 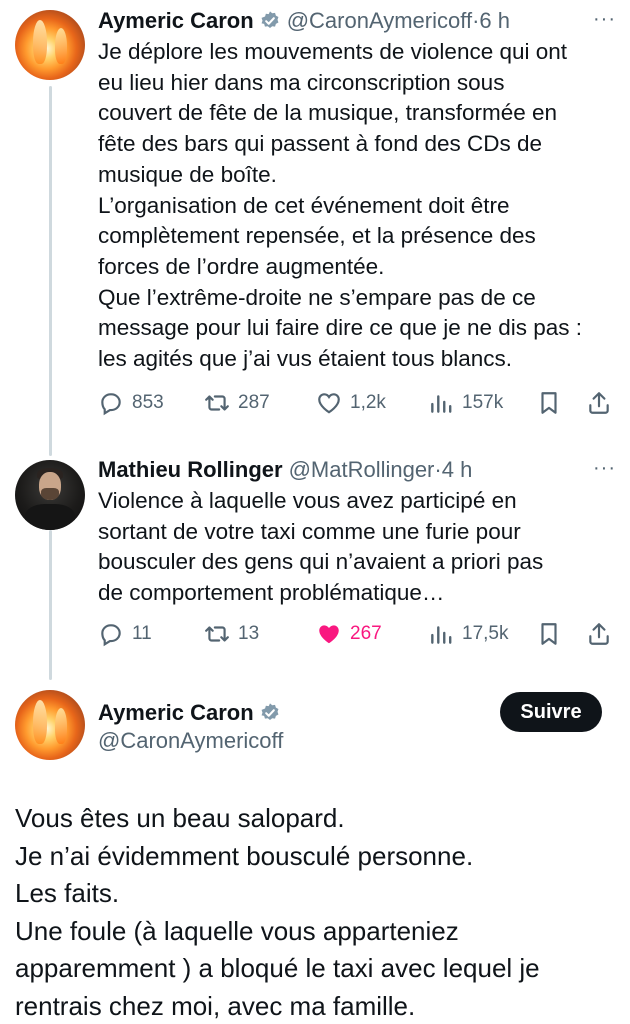 I want to click on reply-count: 853, so click(x=148, y=402).